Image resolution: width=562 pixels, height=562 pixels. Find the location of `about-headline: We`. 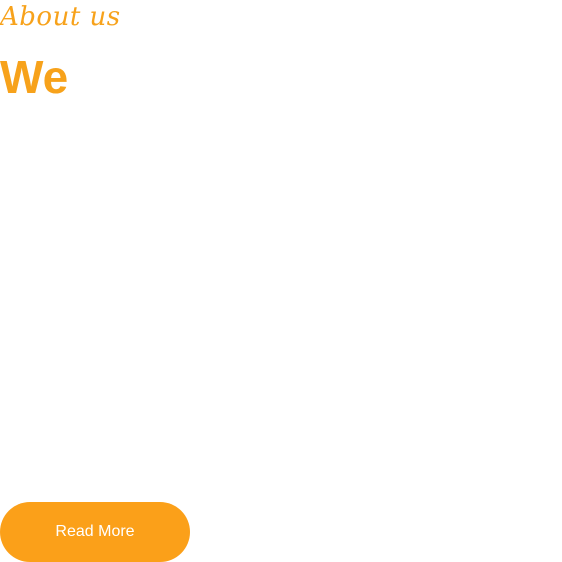

about-headline: We is located at coordinates (34, 77).